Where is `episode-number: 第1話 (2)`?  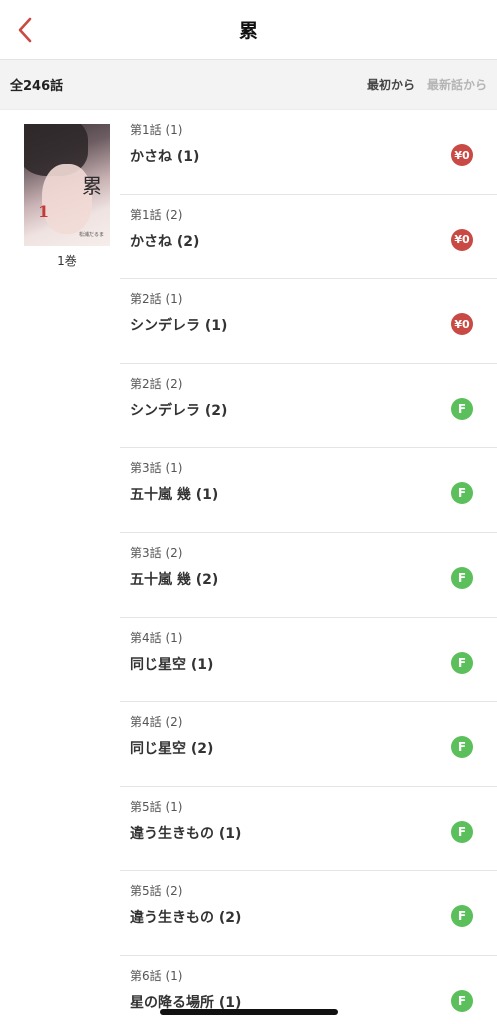 episode-number: 第1話 (2) is located at coordinates (156, 214).